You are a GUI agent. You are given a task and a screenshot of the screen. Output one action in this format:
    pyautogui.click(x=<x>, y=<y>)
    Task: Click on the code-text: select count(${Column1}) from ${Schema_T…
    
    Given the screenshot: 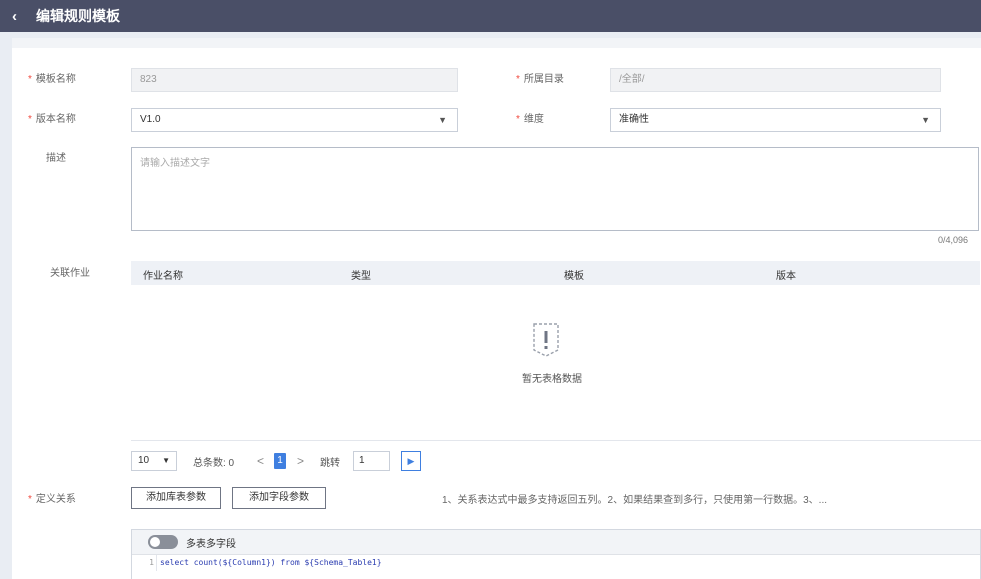 What is the action you would take?
    pyautogui.click(x=271, y=563)
    